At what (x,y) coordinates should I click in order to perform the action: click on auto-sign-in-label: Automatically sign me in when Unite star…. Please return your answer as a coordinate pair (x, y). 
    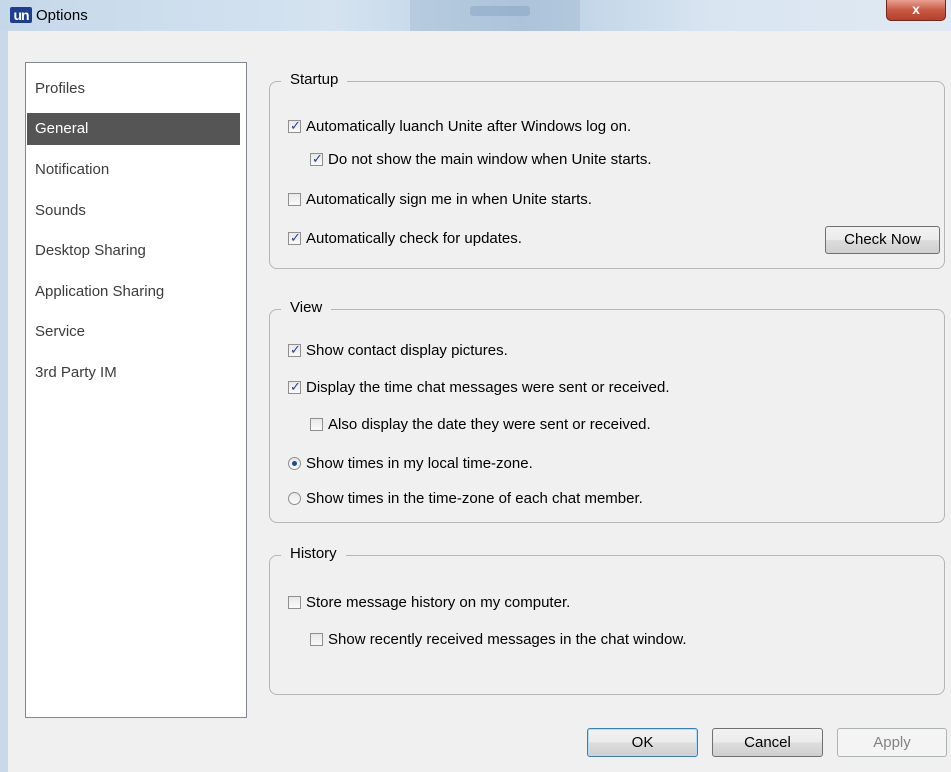
    Looking at the image, I should click on (449, 199).